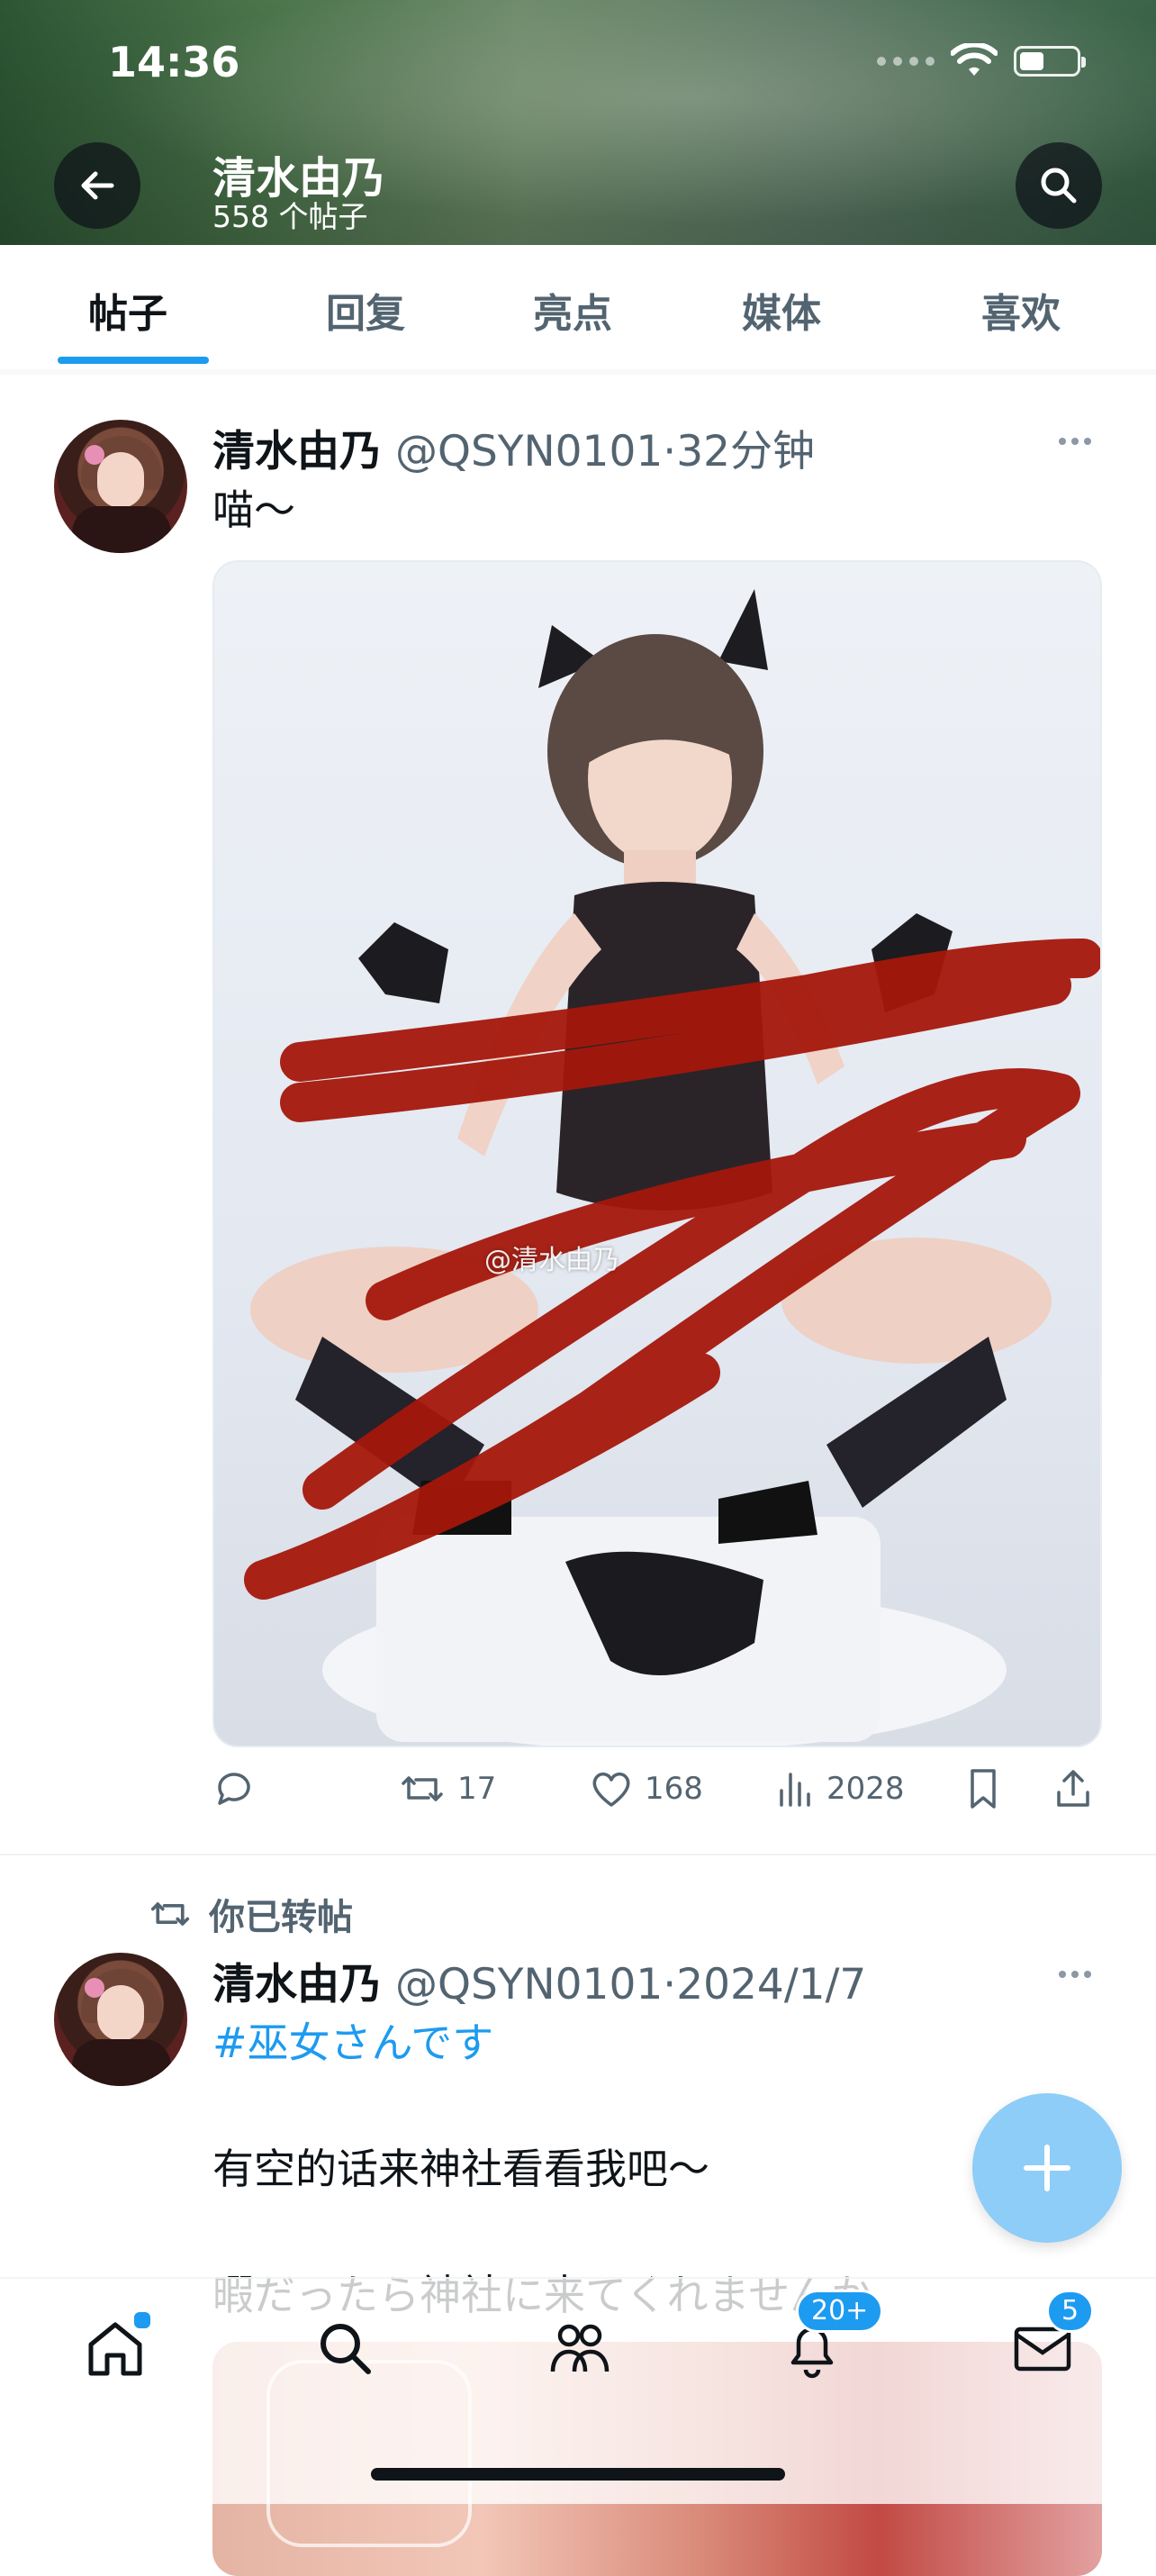 This screenshot has width=1156, height=2576. Describe the element at coordinates (281, 1918) in the screenshot. I see `repost-note-text: 你已转帖` at that location.